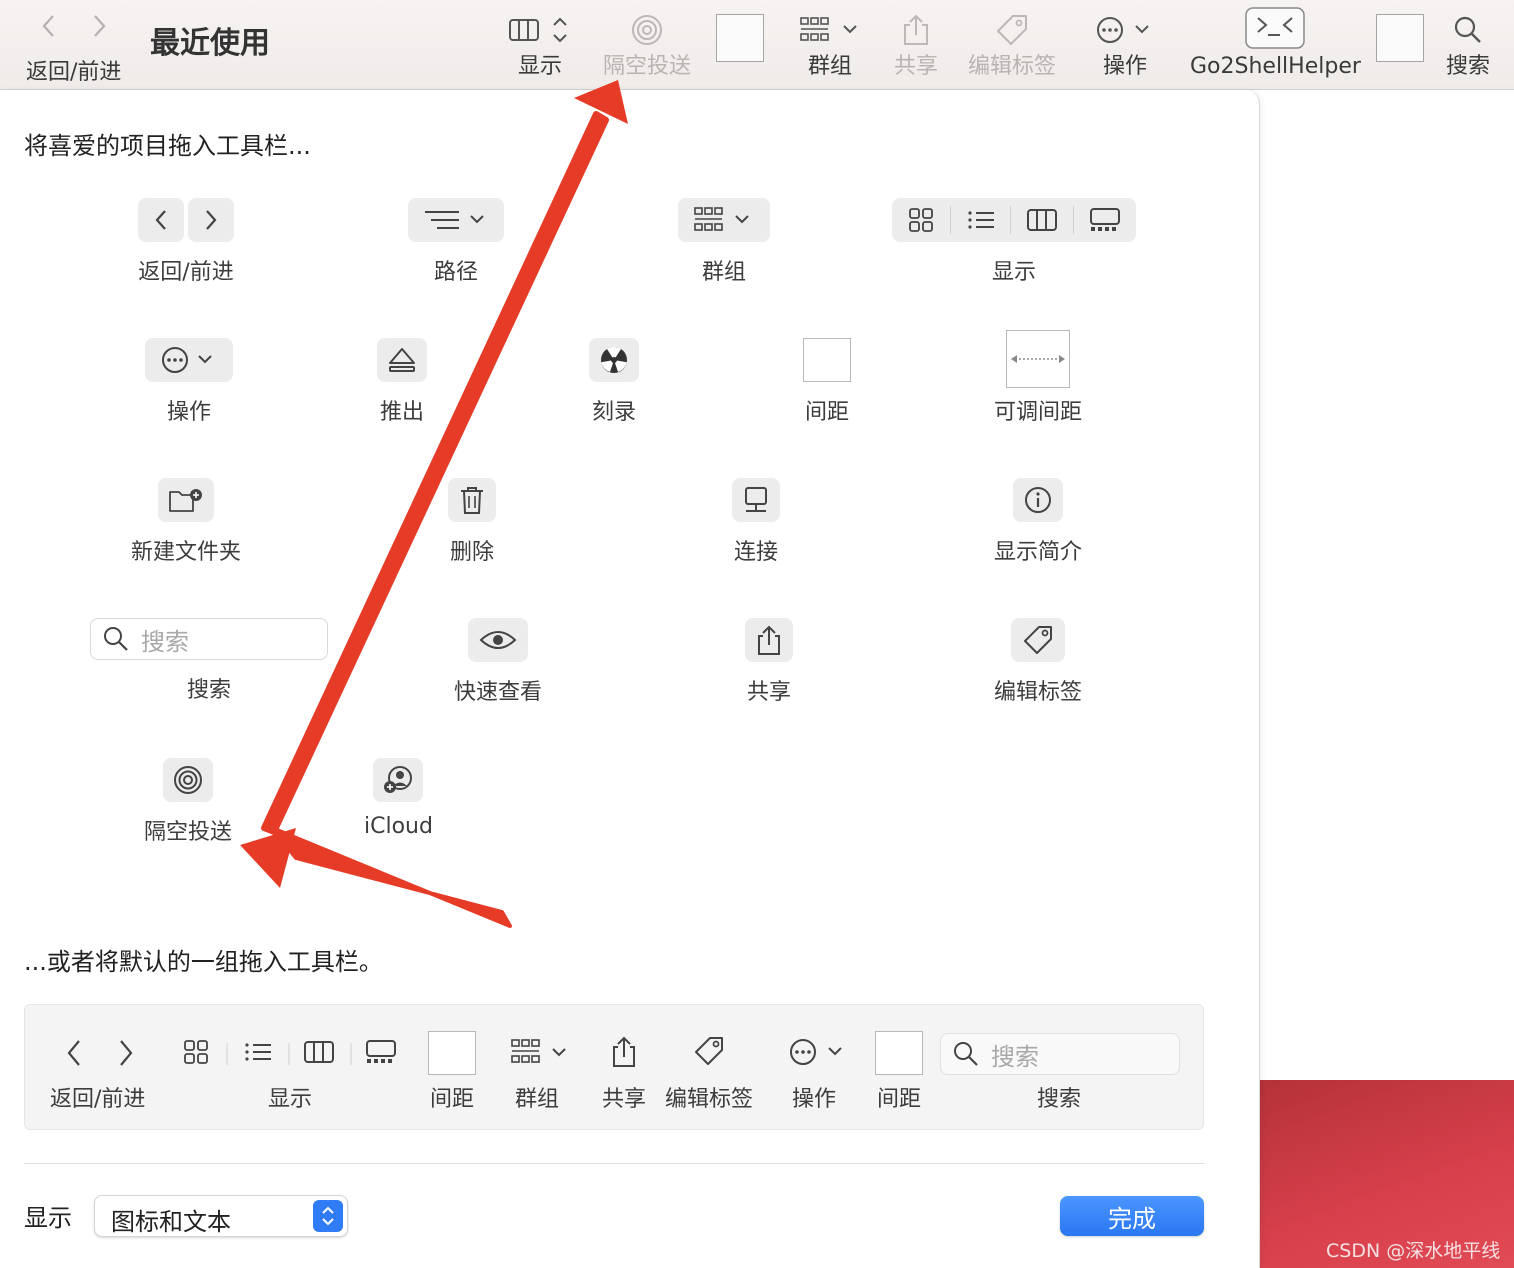  Describe the element at coordinates (1125, 45) in the screenshot. I see `toolbar-action-button: 操作` at that location.